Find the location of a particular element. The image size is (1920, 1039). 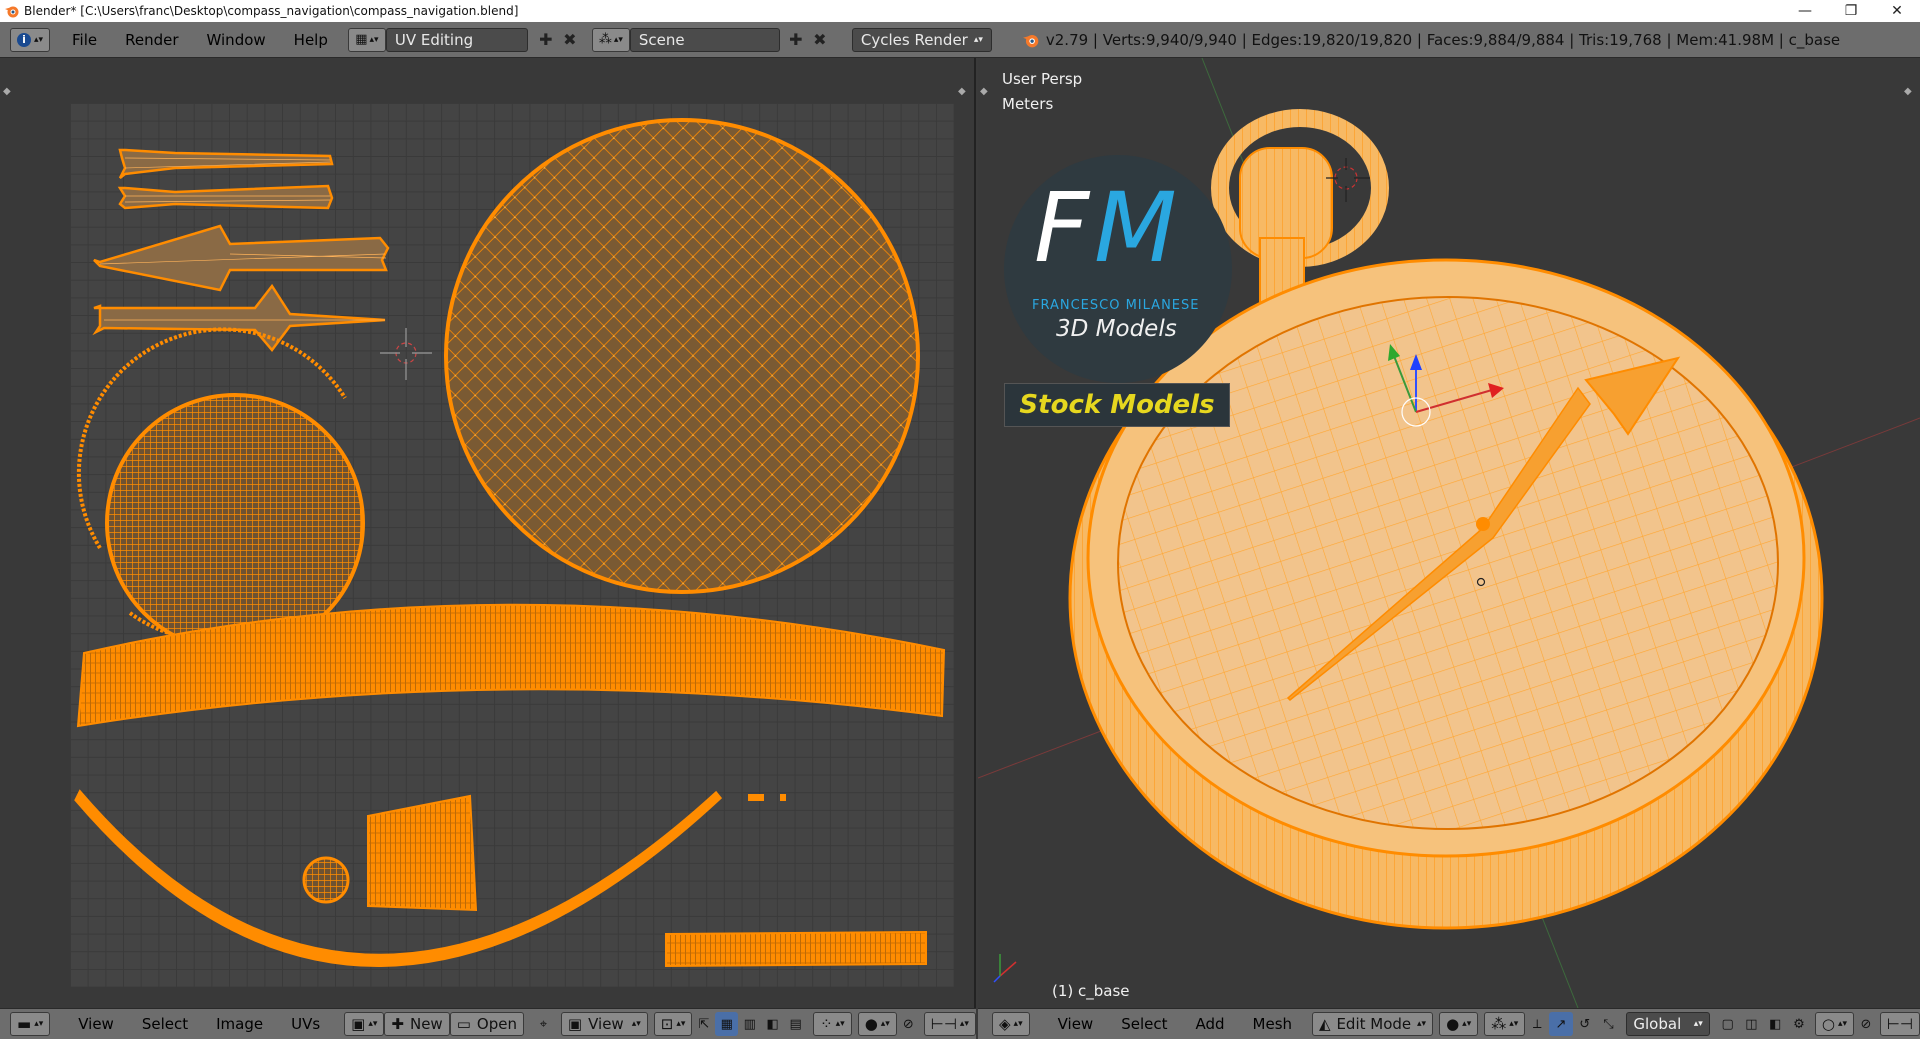

image-icon: ▣ is located at coordinates (358, 1024).